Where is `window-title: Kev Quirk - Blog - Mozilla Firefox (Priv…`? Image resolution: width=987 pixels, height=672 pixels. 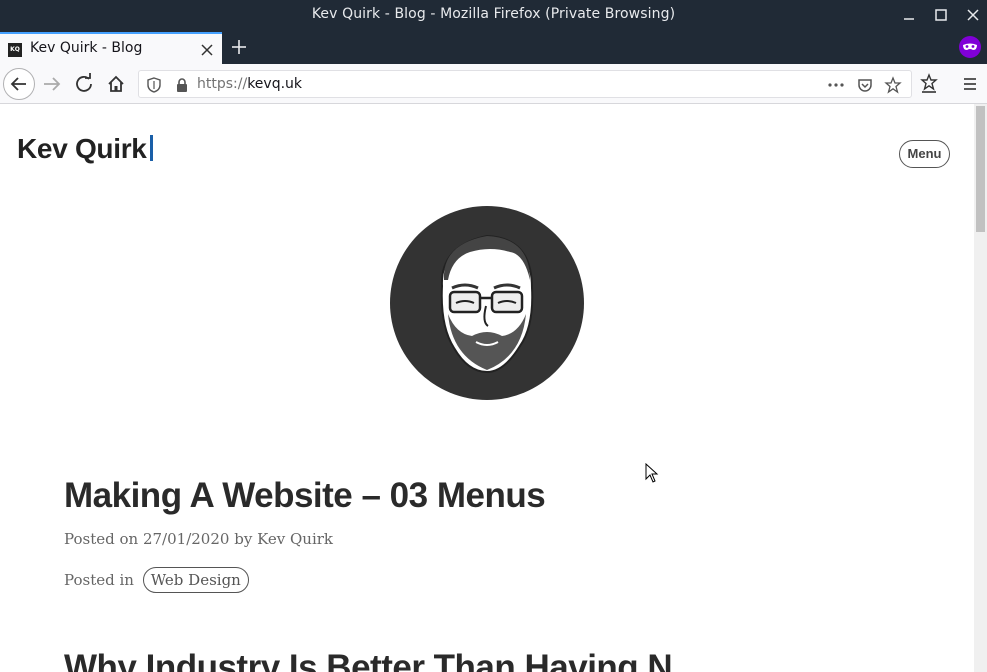 window-title: Kev Quirk - Blog - Mozilla Firefox (Priv… is located at coordinates (493, 14).